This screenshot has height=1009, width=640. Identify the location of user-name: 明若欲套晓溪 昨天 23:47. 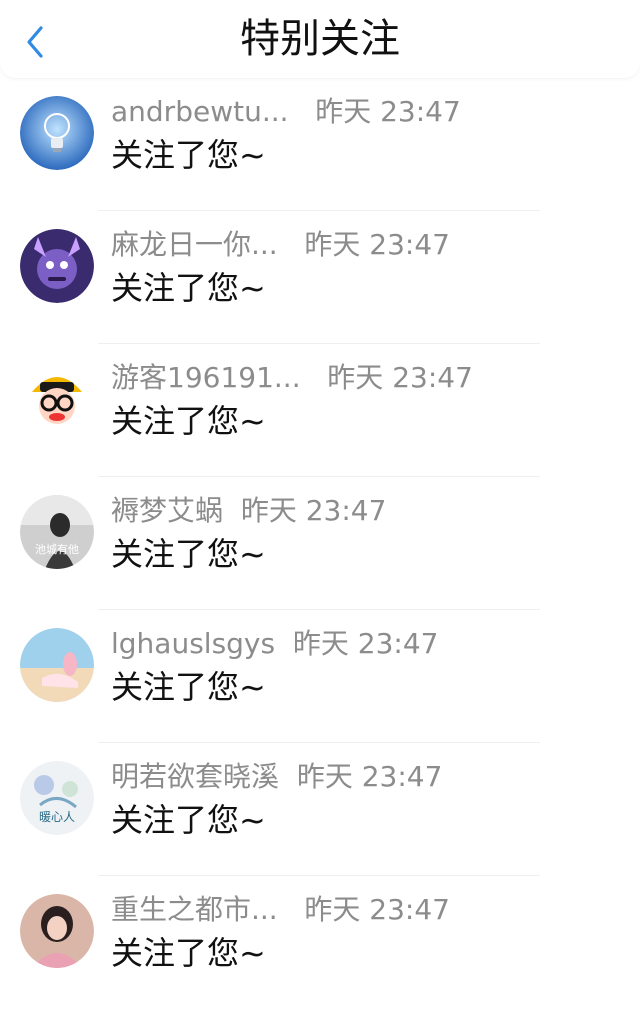
(276, 777).